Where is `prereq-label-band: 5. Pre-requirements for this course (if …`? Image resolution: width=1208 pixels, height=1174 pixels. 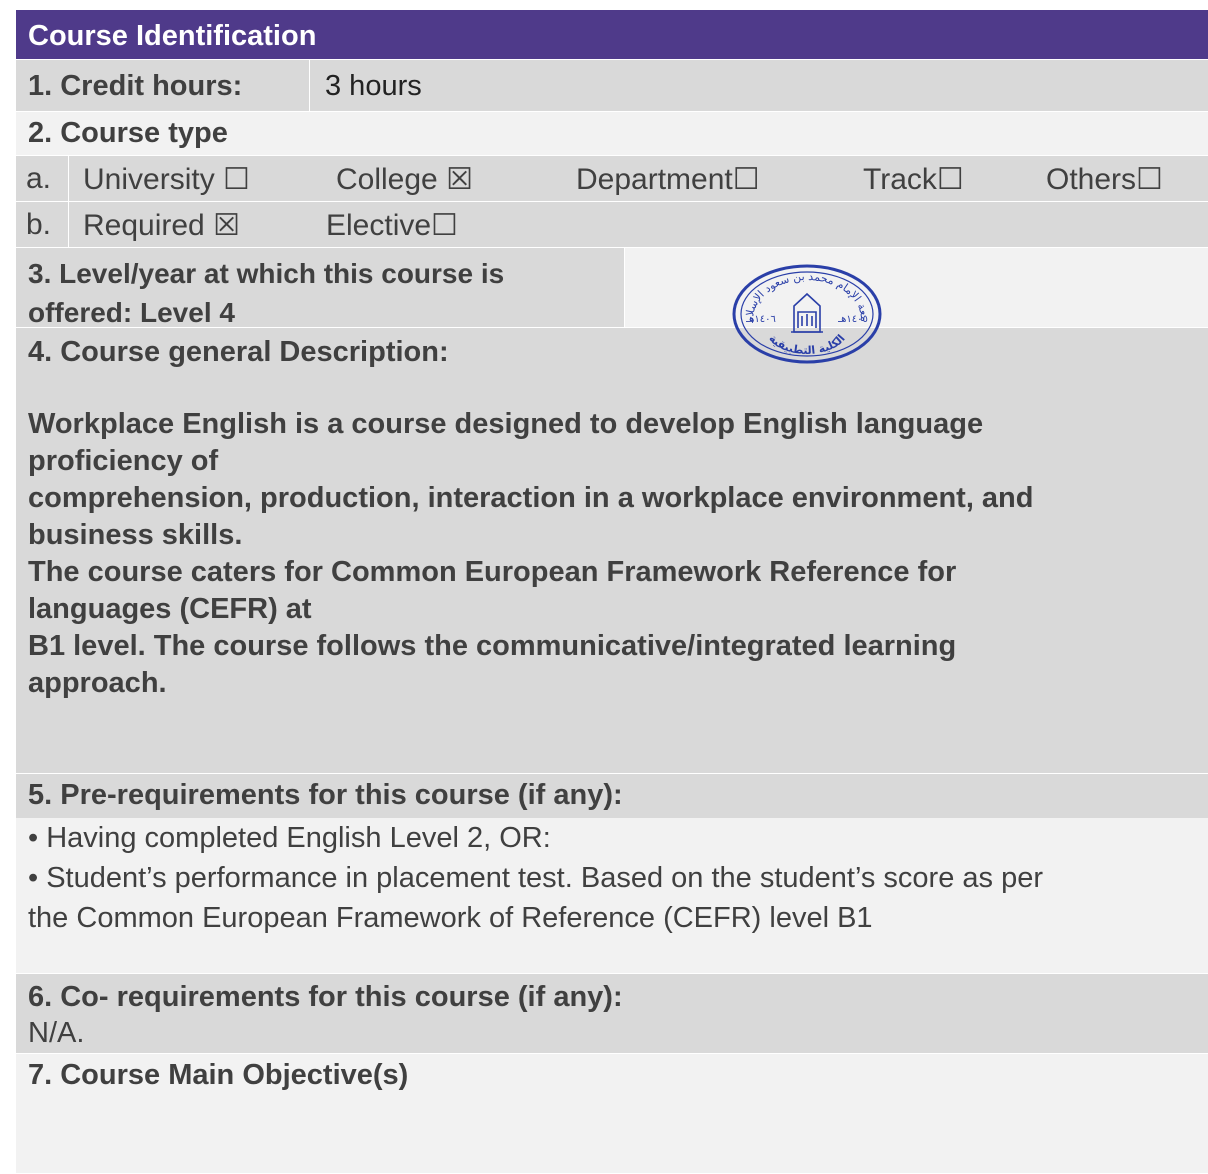 prereq-label-band: 5. Pre-requirements for this course (if … is located at coordinates (612, 796).